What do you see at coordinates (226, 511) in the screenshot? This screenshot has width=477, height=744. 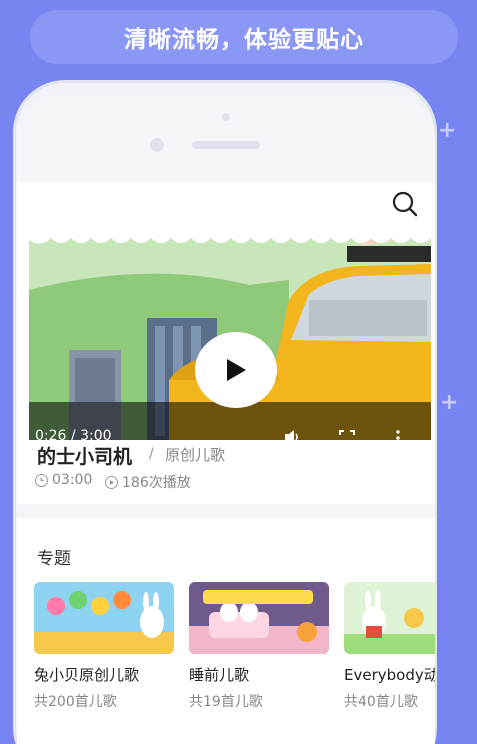 I see `section-divider` at bounding box center [226, 511].